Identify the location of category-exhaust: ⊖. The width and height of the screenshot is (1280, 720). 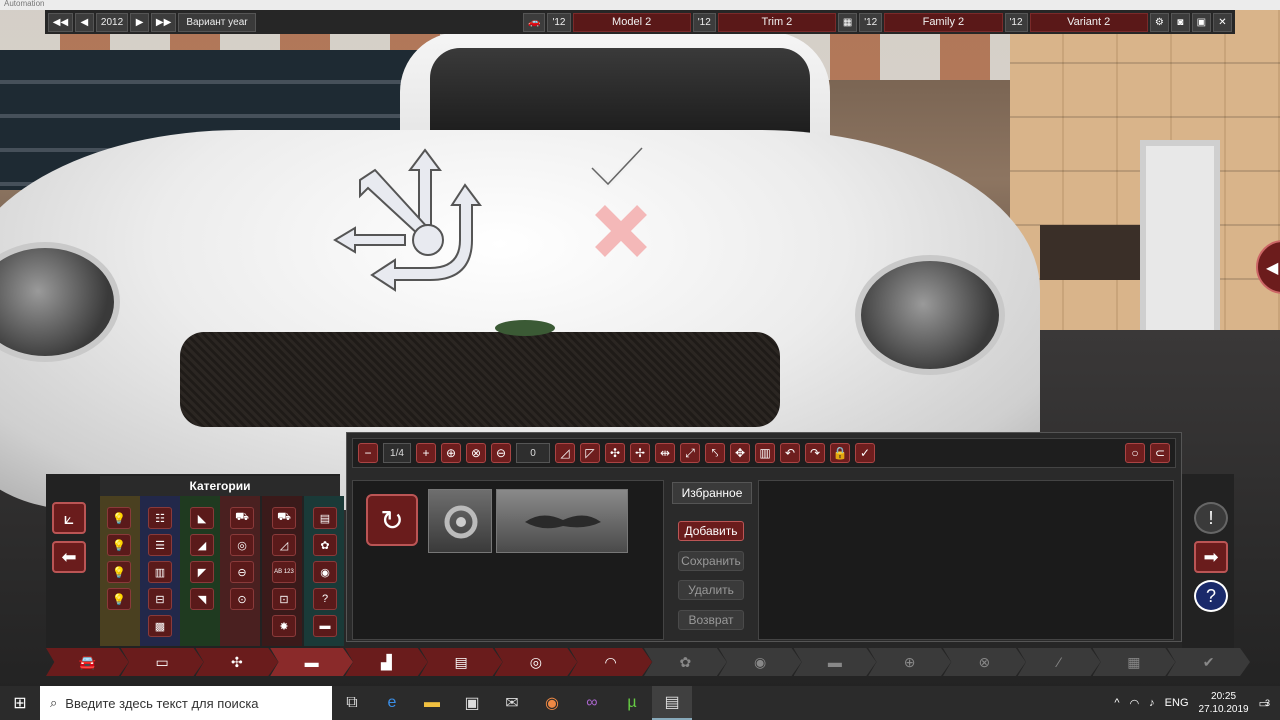
(242, 572).